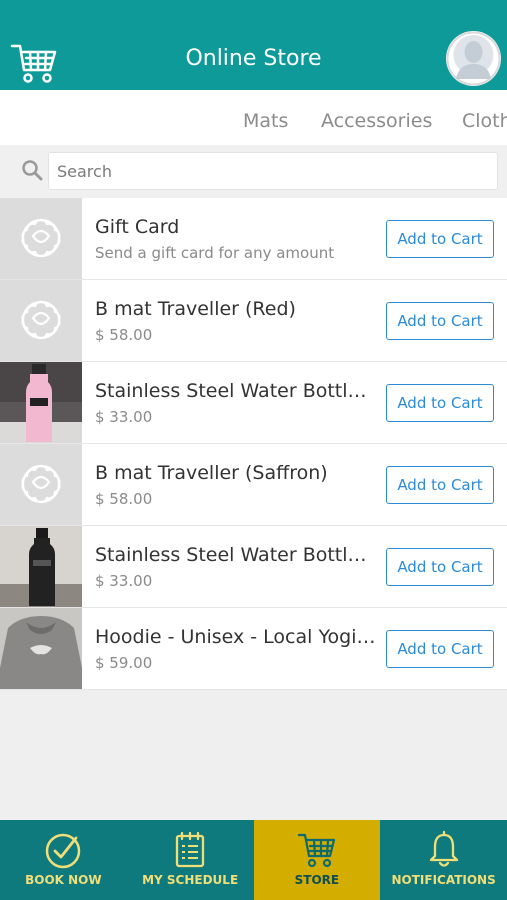 This screenshot has height=900, width=507. Describe the element at coordinates (443, 848) in the screenshot. I see `bell-icon` at that location.